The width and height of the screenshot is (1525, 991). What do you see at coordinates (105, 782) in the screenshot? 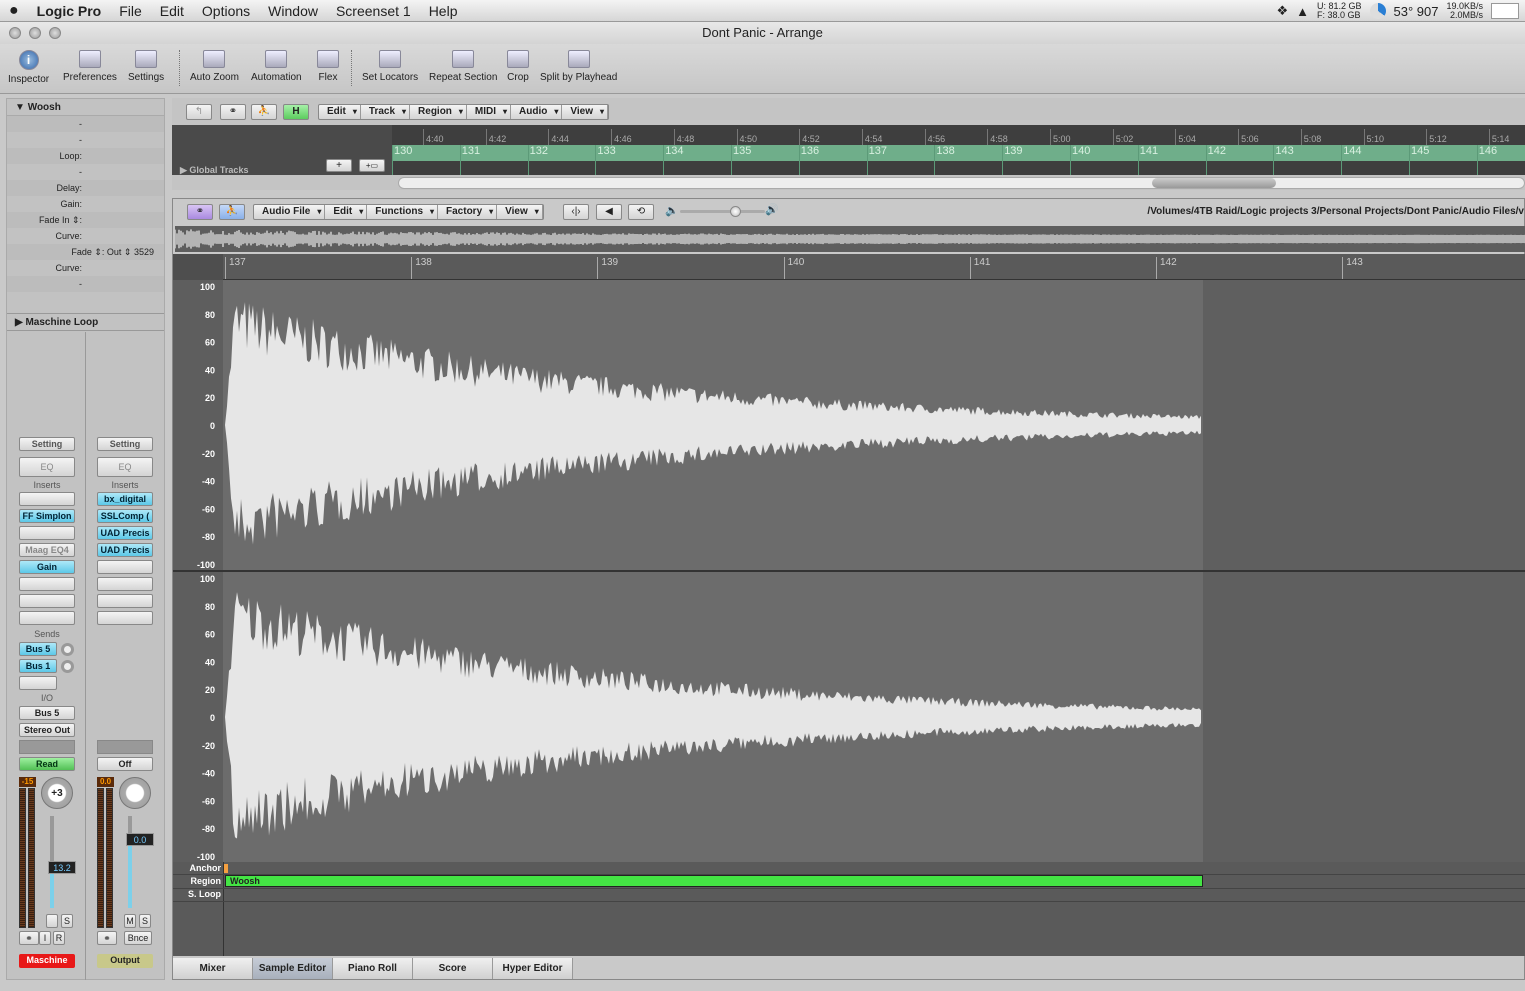
I see `peak-display: 0.0` at bounding box center [105, 782].